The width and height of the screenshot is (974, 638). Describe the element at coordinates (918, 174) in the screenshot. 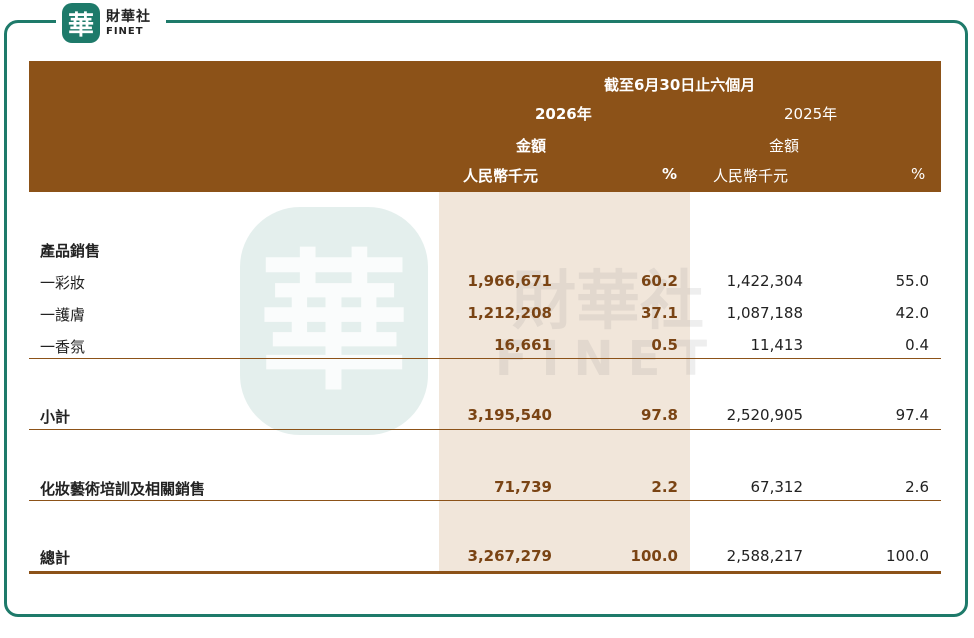

I see `pct-prior-label: %` at that location.